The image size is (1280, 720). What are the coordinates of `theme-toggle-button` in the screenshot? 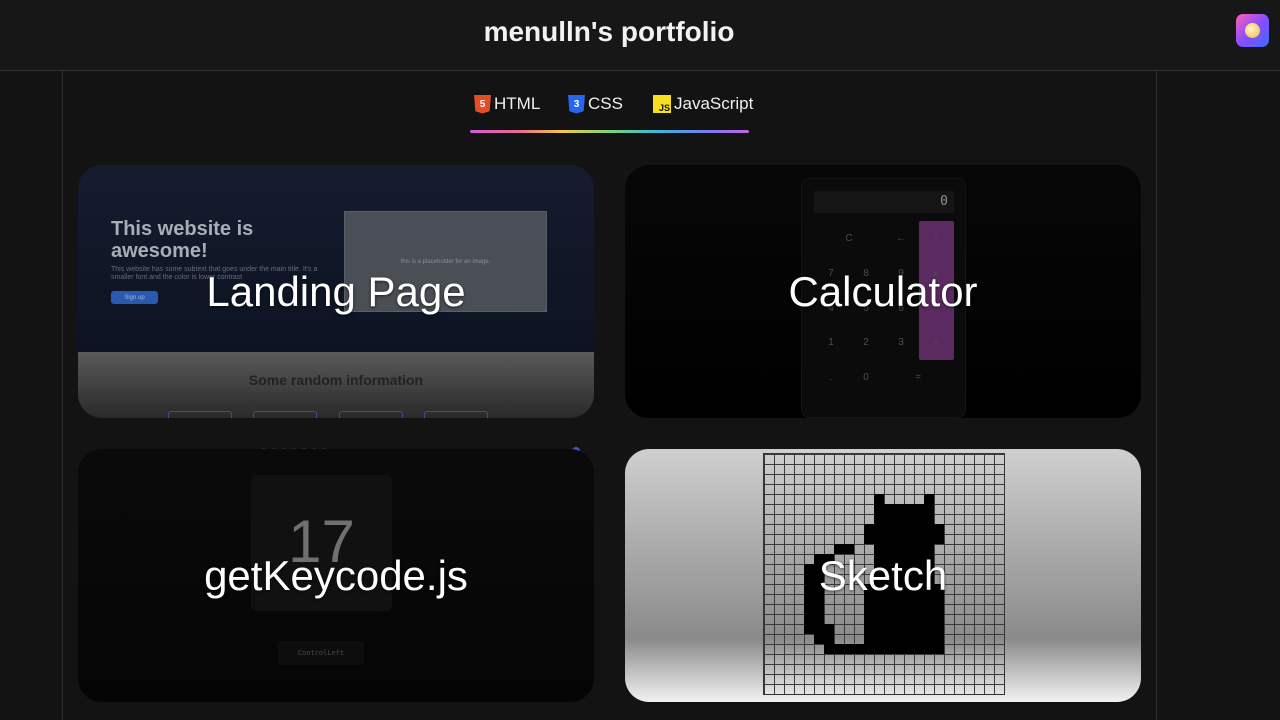 It's located at (1252, 30).